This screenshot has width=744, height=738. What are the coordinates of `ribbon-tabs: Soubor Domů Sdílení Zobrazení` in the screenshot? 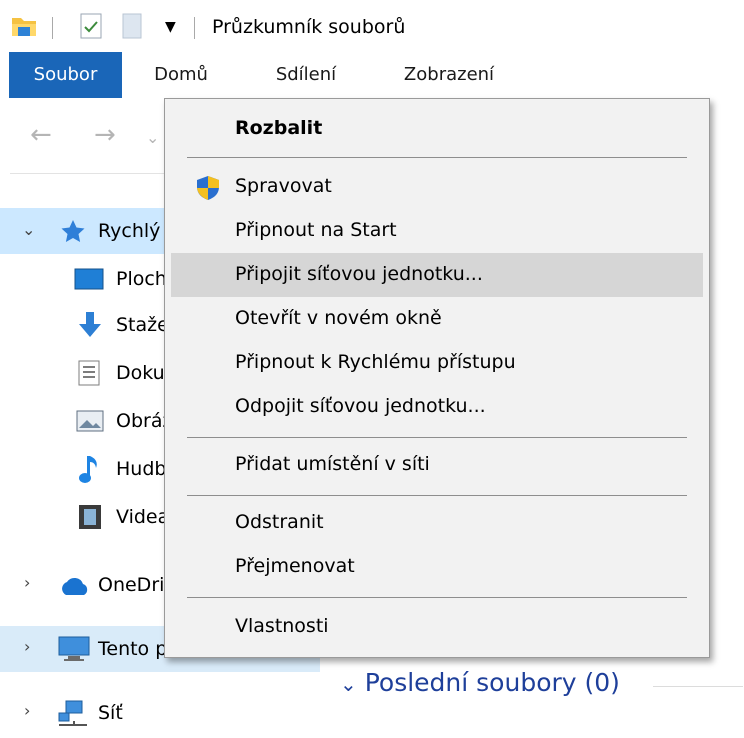 It's located at (372, 75).